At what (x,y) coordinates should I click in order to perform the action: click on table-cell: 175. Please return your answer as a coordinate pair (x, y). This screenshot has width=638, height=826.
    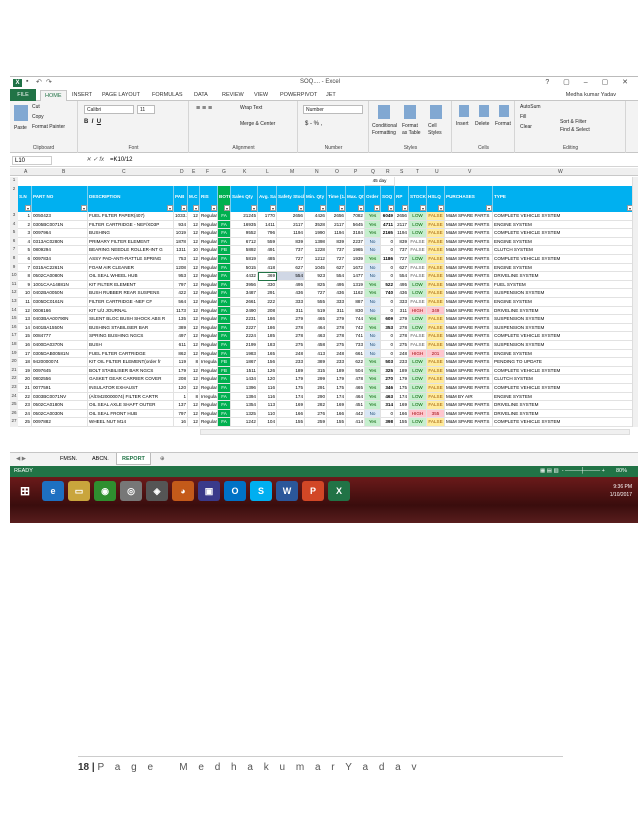
    Looking at the image, I should click on (291, 388).